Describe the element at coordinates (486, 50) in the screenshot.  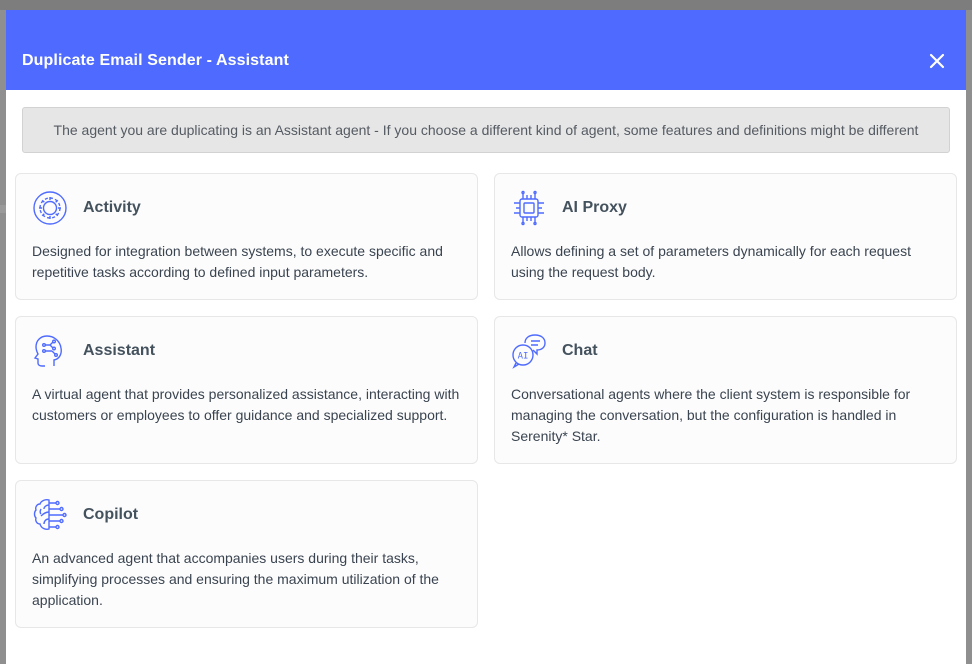
I see `dialog-header: Duplicate Email Sender - Assistant` at that location.